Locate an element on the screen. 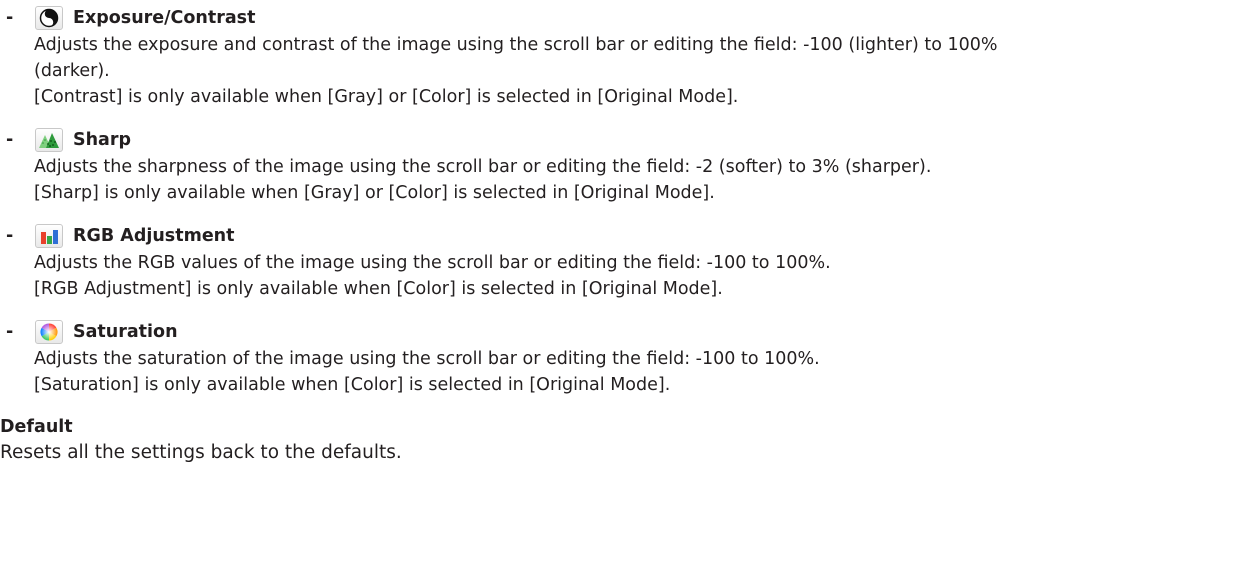 The width and height of the screenshot is (1250, 576). item-header: - Sharp is located at coordinates (625, 140).